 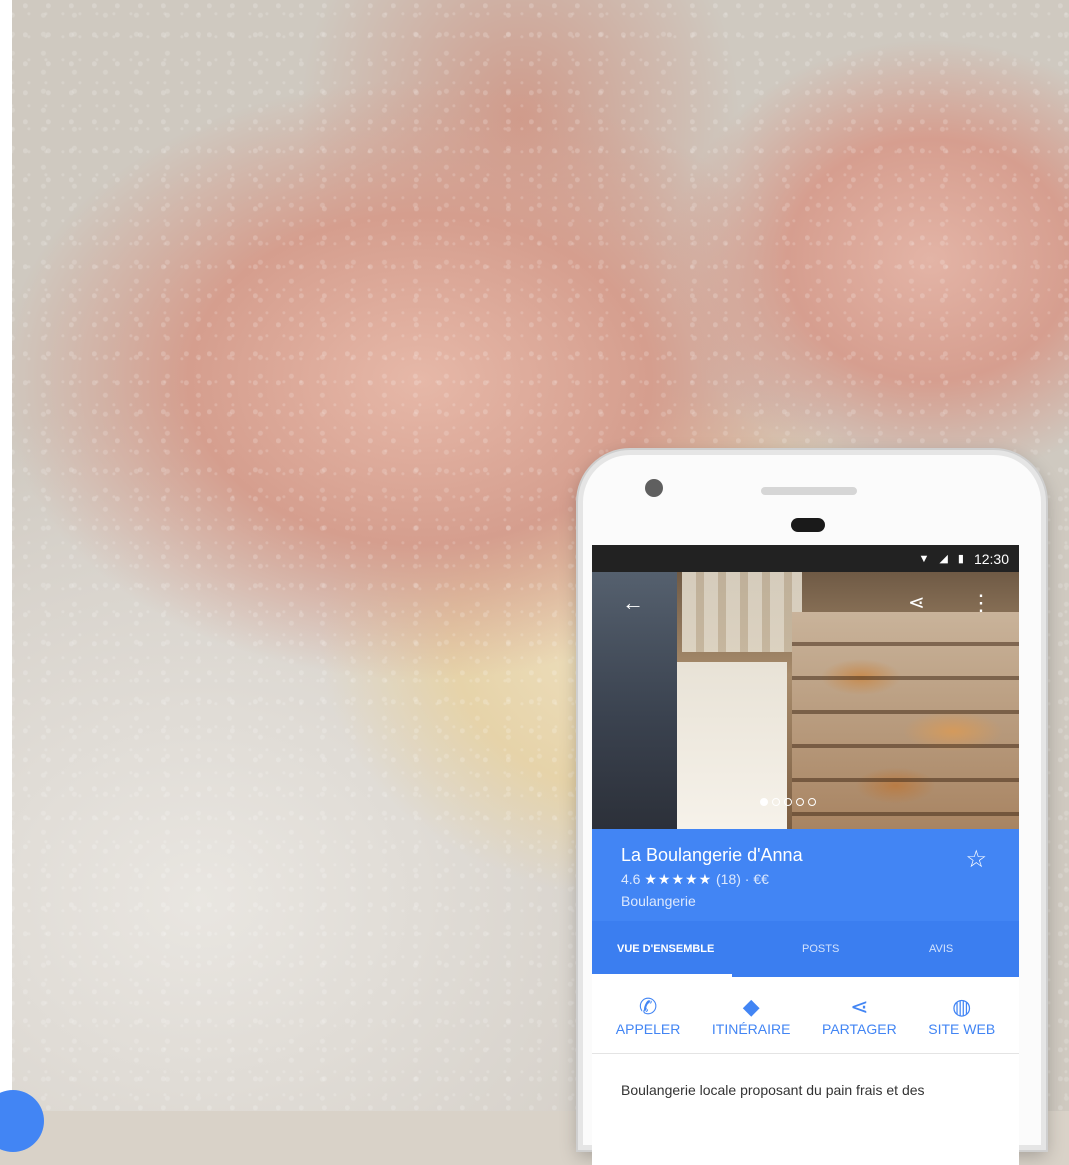 What do you see at coordinates (665, 949) in the screenshot?
I see `tab-overview: VUE D'ENSEMBLE` at bounding box center [665, 949].